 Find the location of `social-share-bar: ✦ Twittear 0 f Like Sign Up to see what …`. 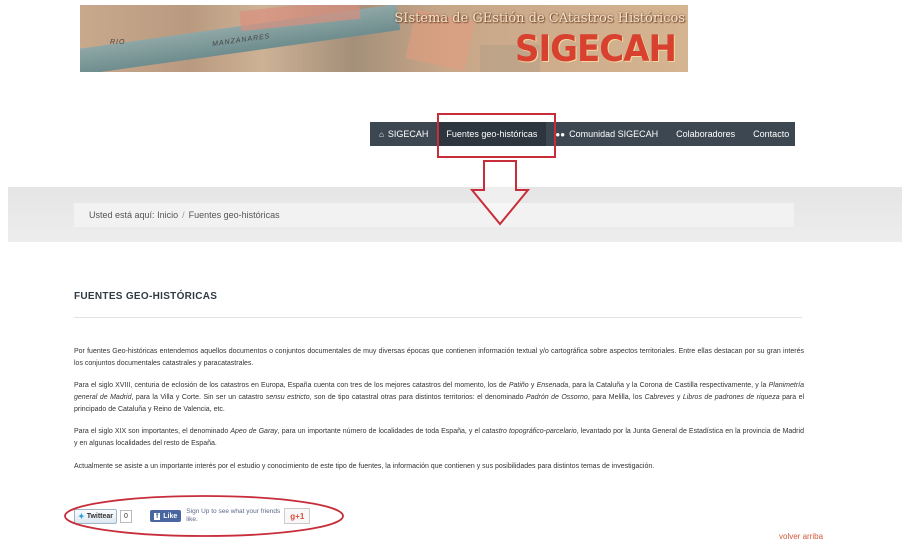

social-share-bar: ✦ Twittear 0 f Like Sign Up to see what … is located at coordinates (192, 516).